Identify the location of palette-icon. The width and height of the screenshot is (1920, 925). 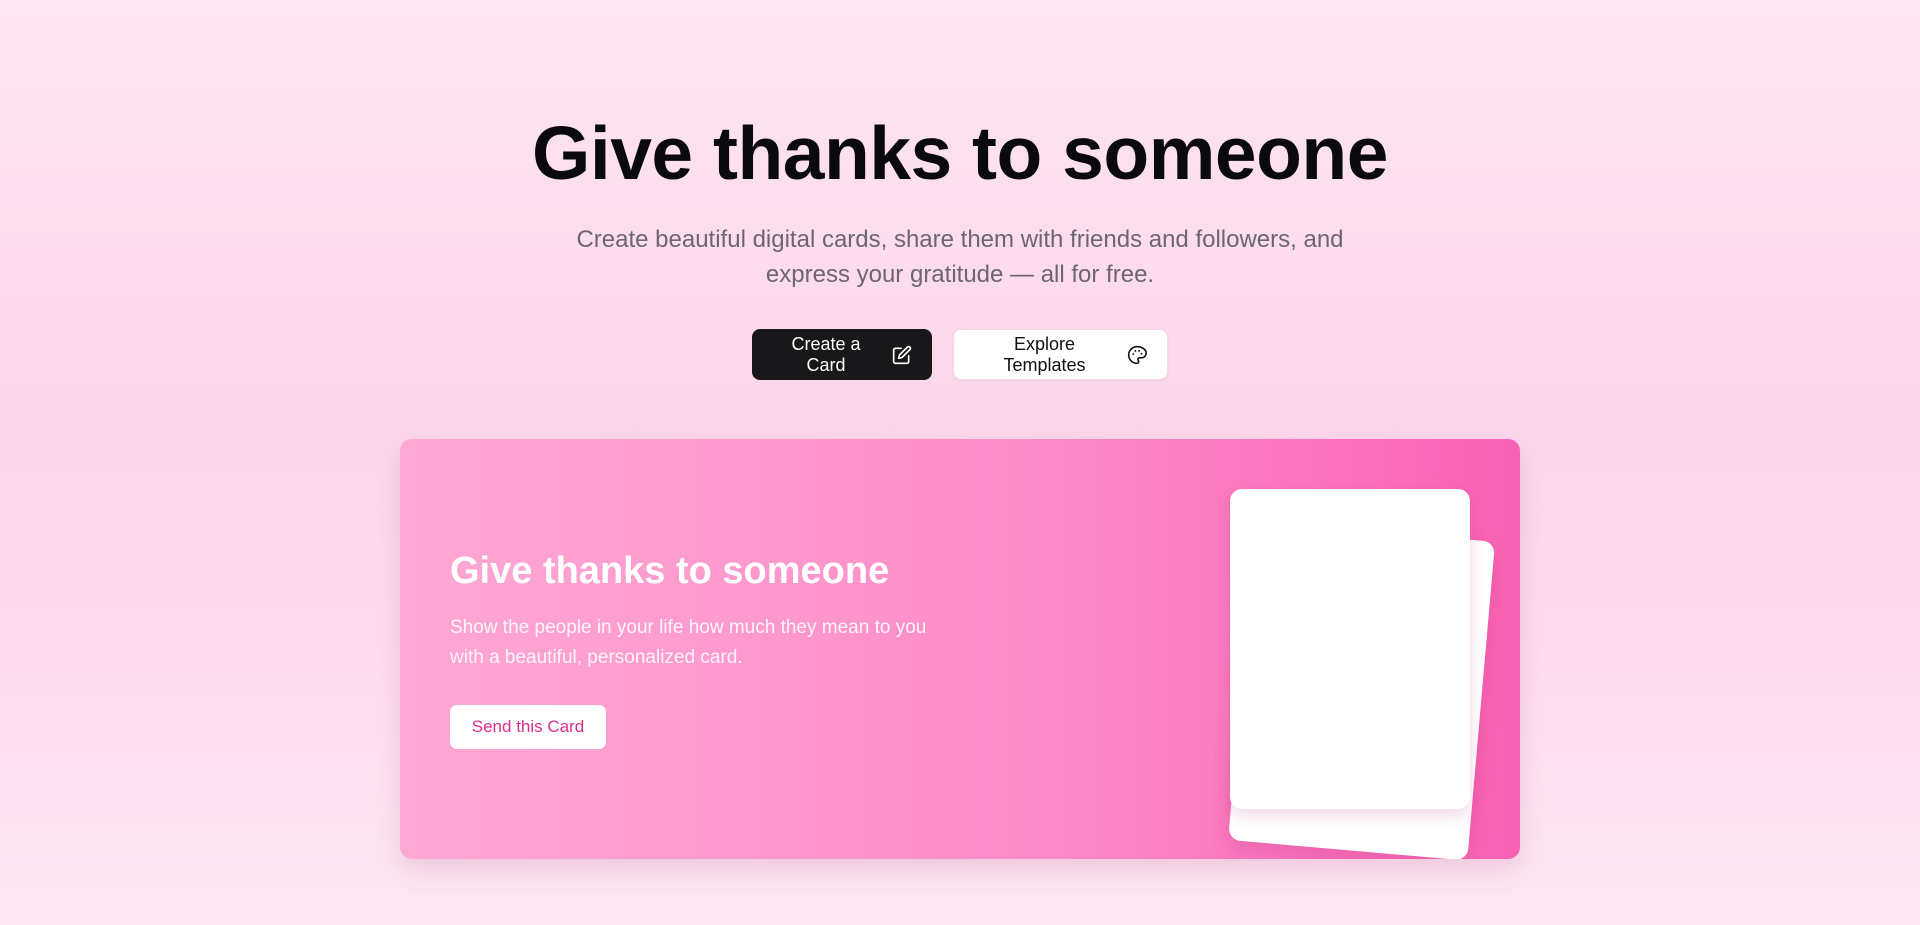
(1137, 355).